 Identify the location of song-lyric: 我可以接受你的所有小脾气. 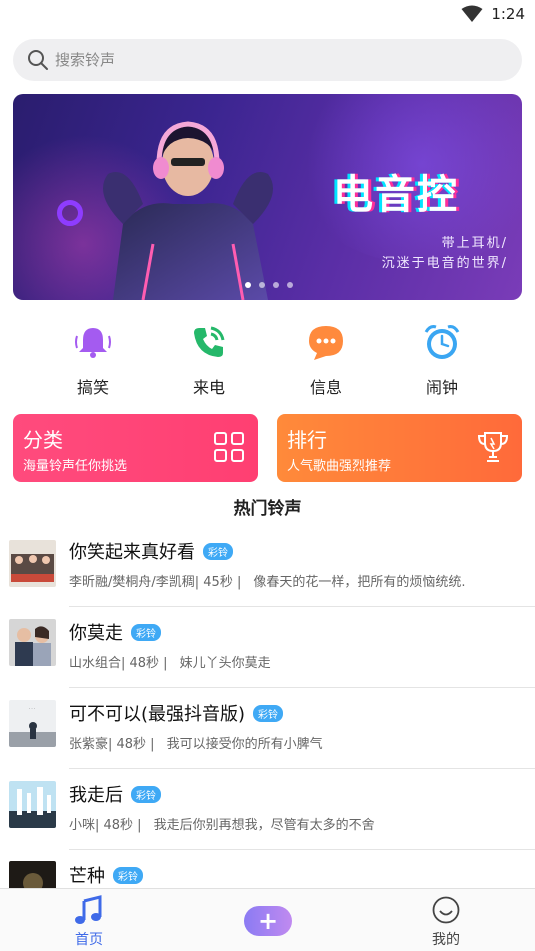
(244, 744).